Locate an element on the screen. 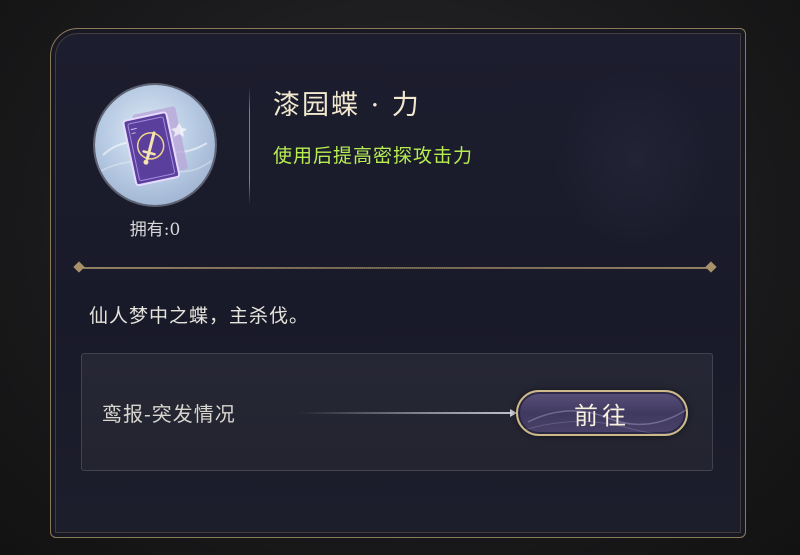 The image size is (800, 555). go-button-label: 前往 is located at coordinates (602, 415).